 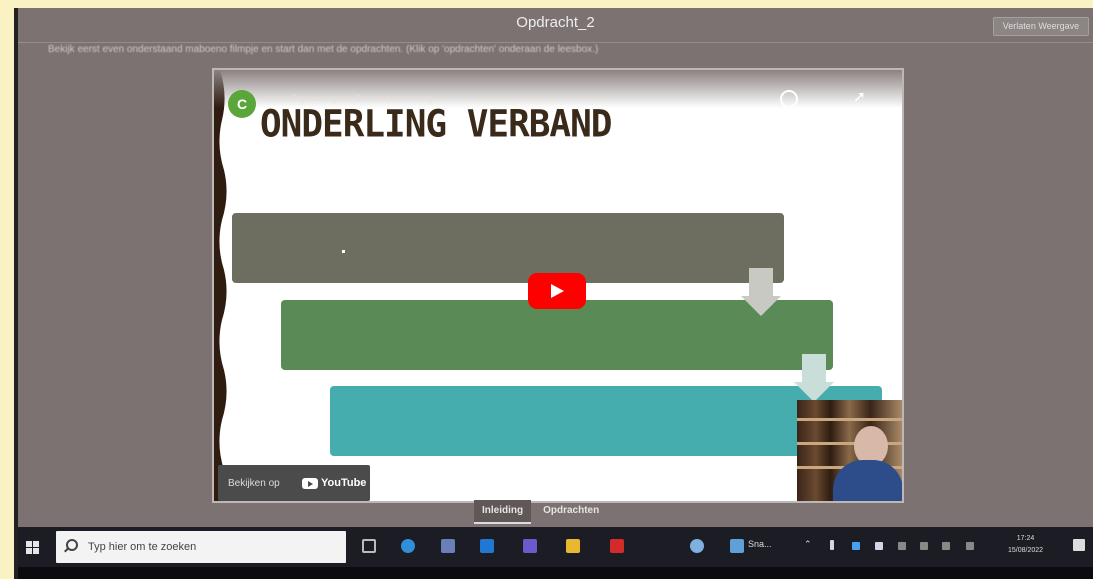 What do you see at coordinates (555, 42) in the screenshot?
I see `title-divider` at bounding box center [555, 42].